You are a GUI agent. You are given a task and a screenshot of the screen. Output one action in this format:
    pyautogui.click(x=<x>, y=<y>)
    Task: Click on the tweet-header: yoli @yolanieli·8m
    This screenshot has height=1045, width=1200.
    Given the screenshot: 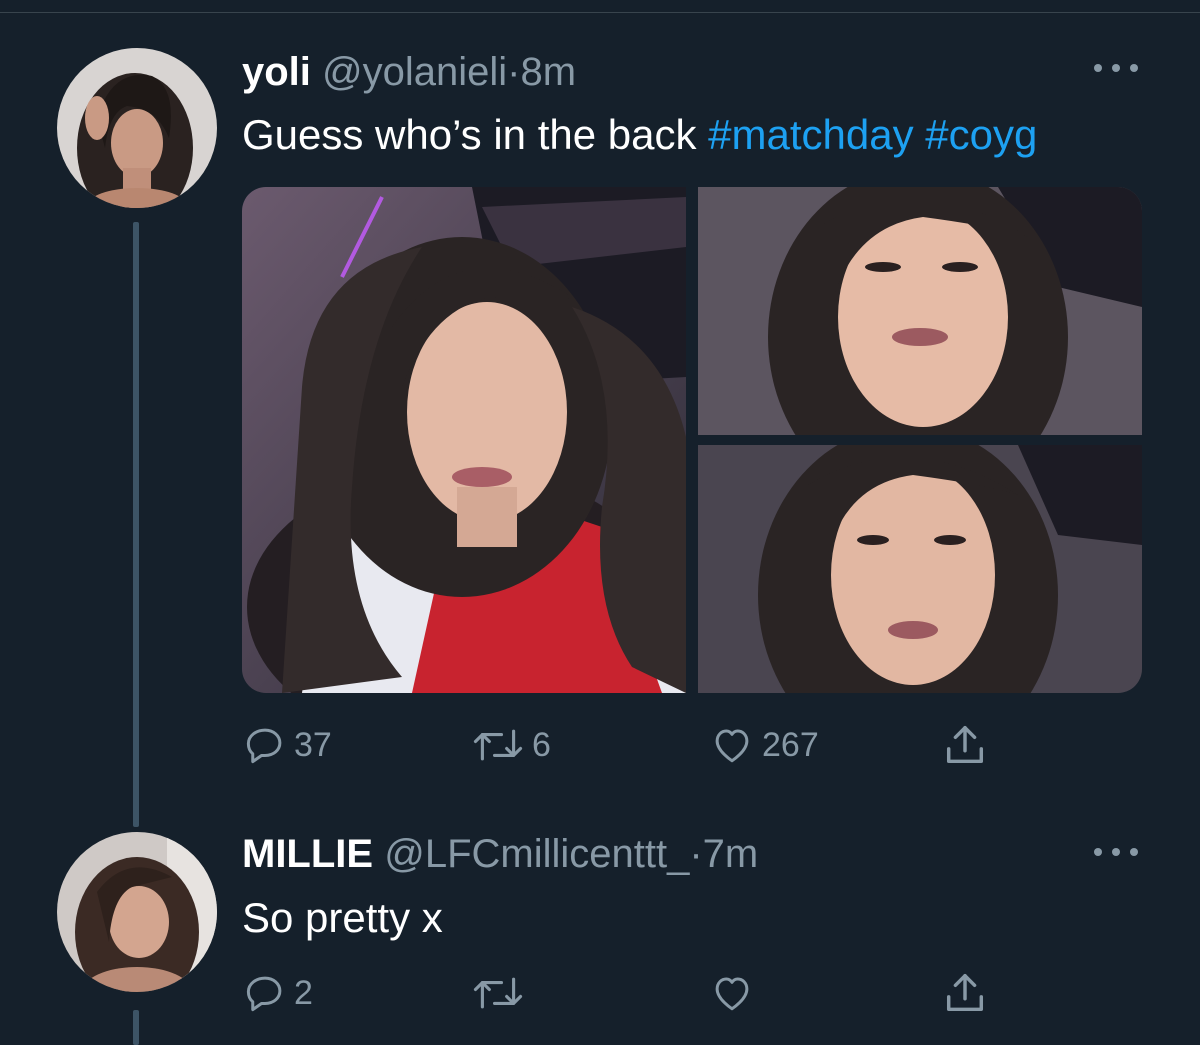 What is the action you would take?
    pyautogui.click(x=409, y=72)
    